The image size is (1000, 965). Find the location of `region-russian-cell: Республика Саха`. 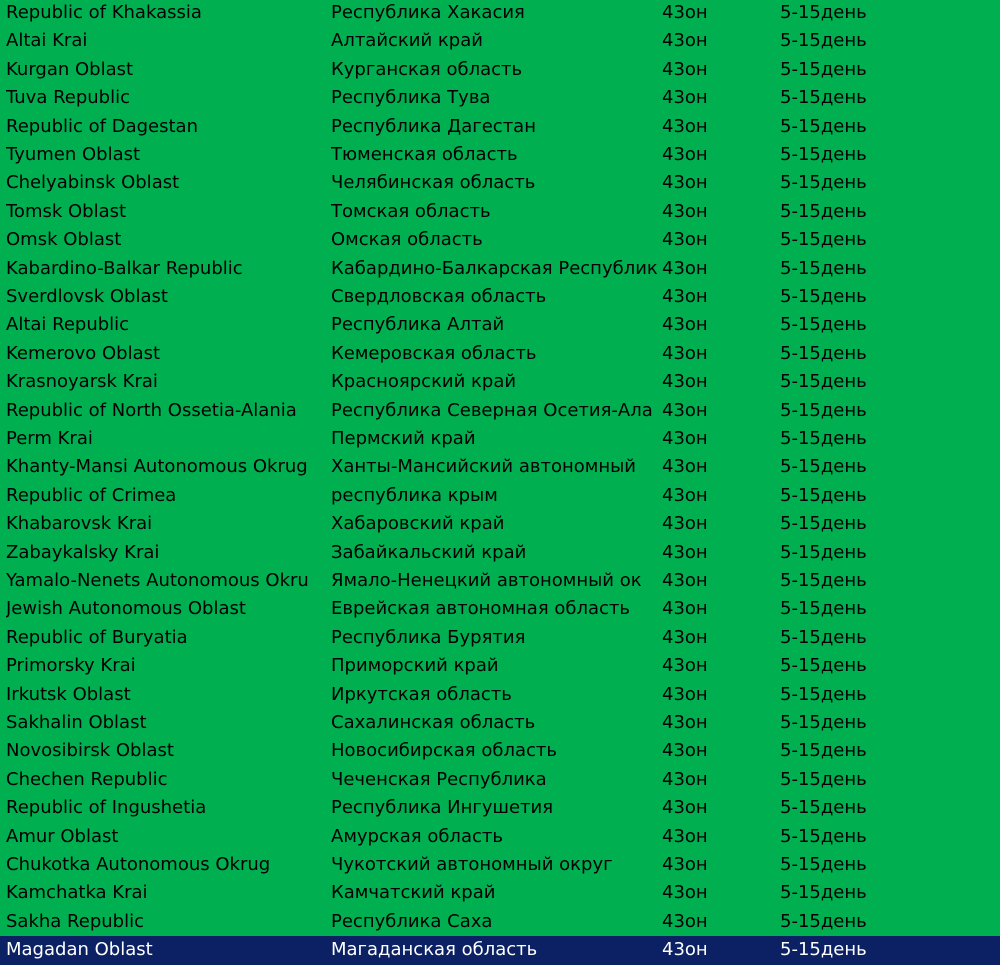

region-russian-cell: Республика Саха is located at coordinates (495, 922).